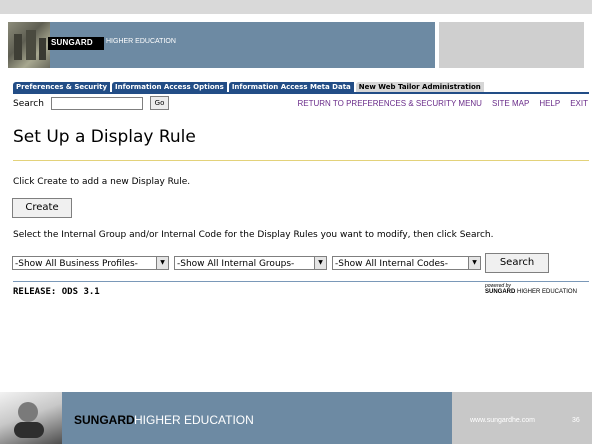  Describe the element at coordinates (159, 103) in the screenshot. I see `go-button: Go` at that location.